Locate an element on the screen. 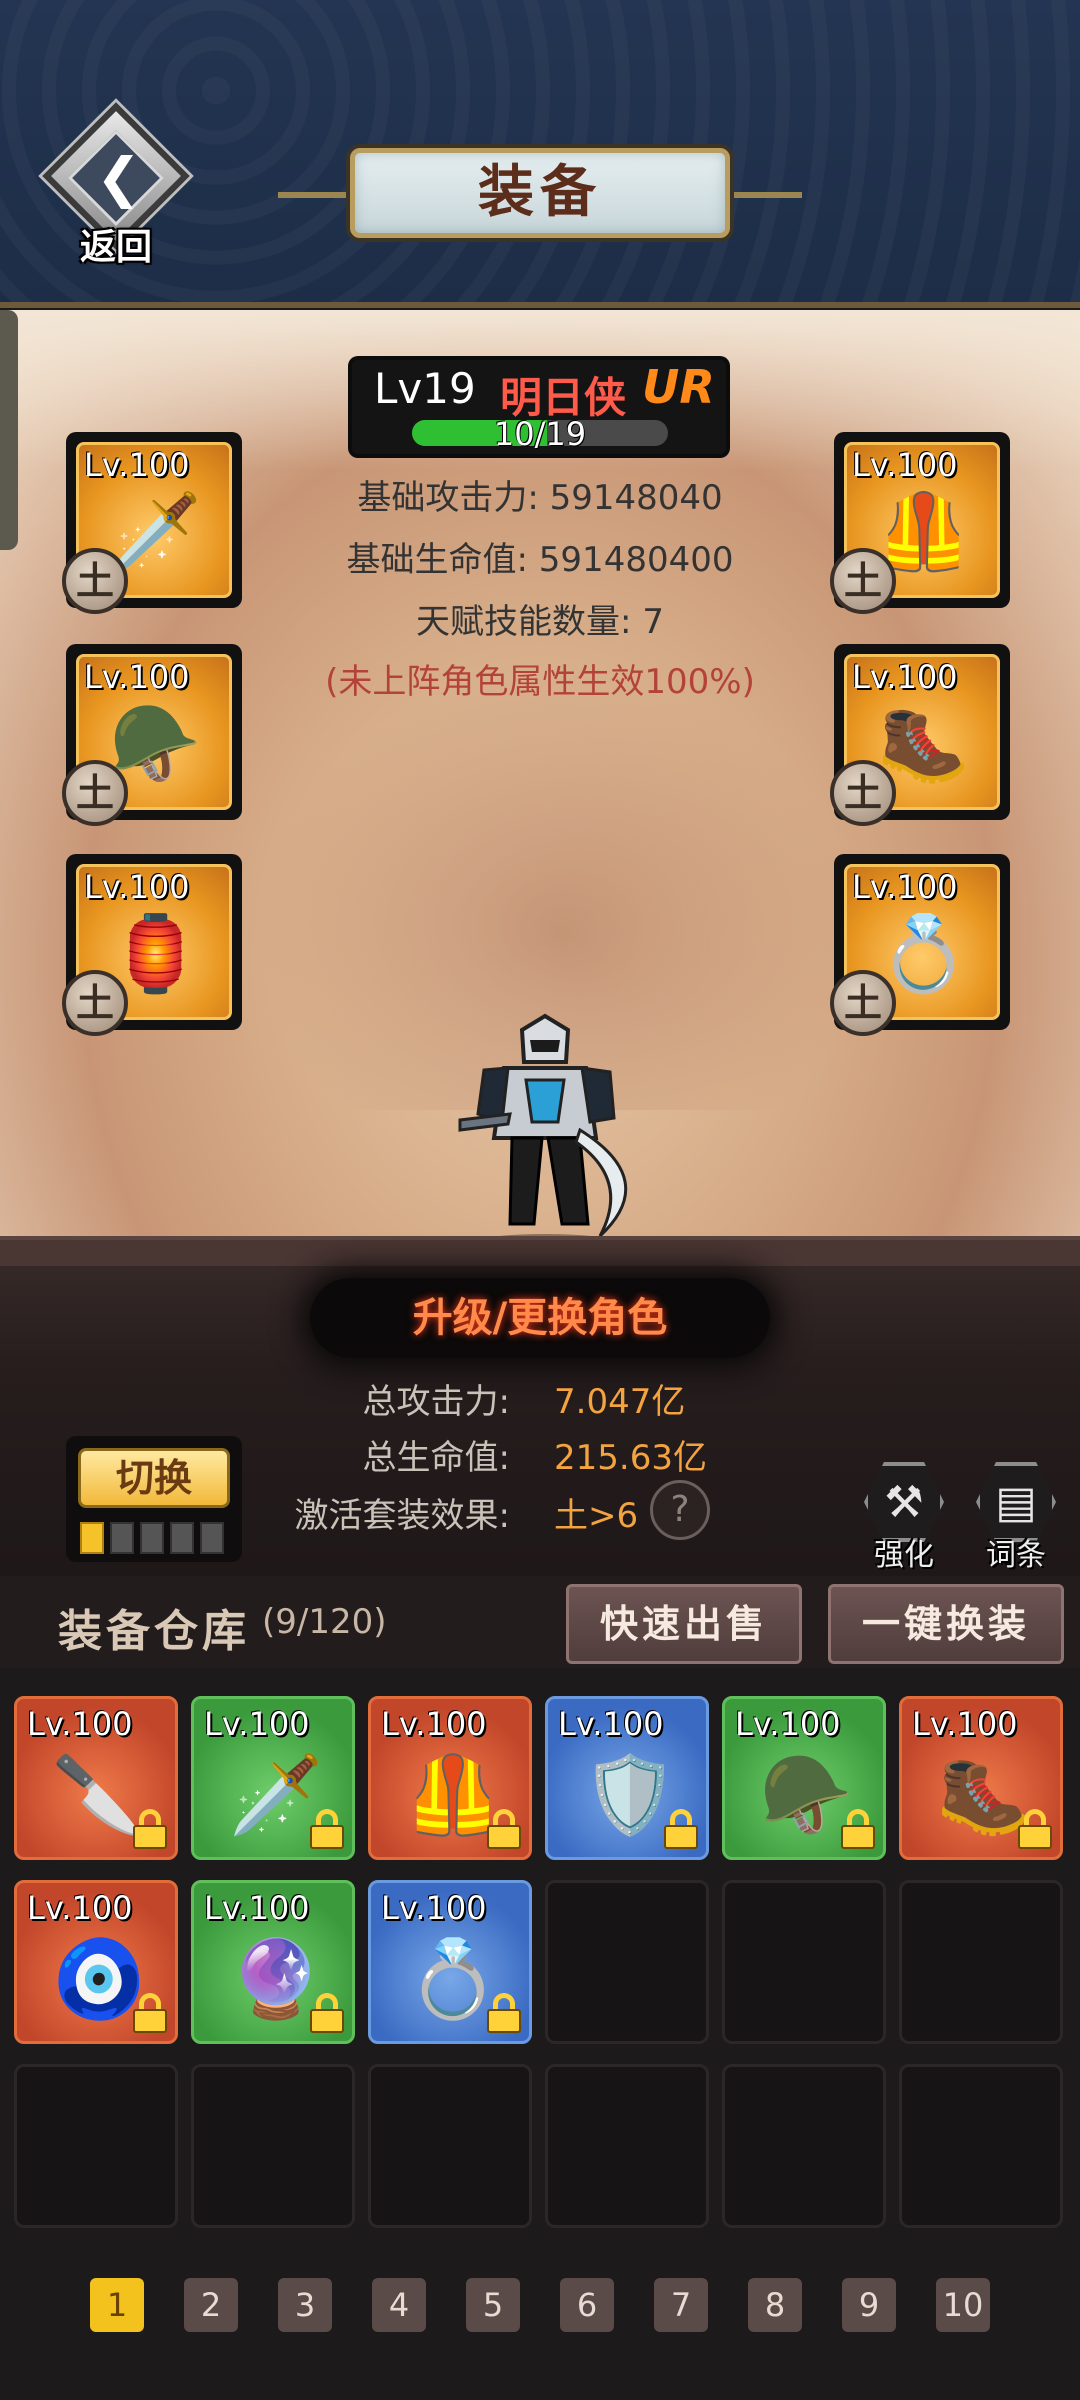  back-button: ❮ 返回 is located at coordinates (116, 185).